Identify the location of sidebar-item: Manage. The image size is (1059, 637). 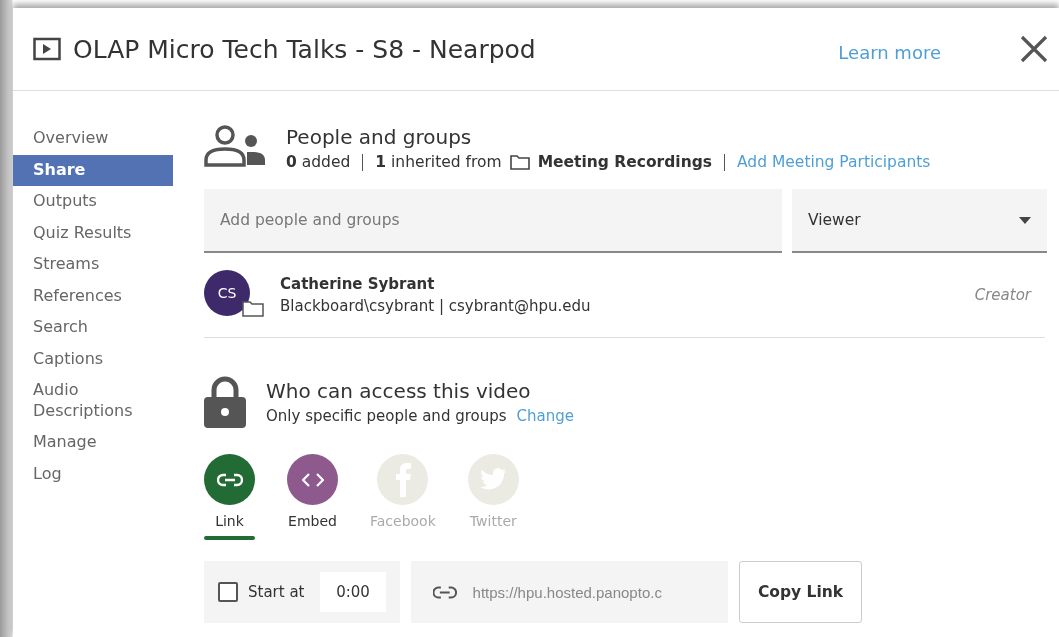
(93, 443).